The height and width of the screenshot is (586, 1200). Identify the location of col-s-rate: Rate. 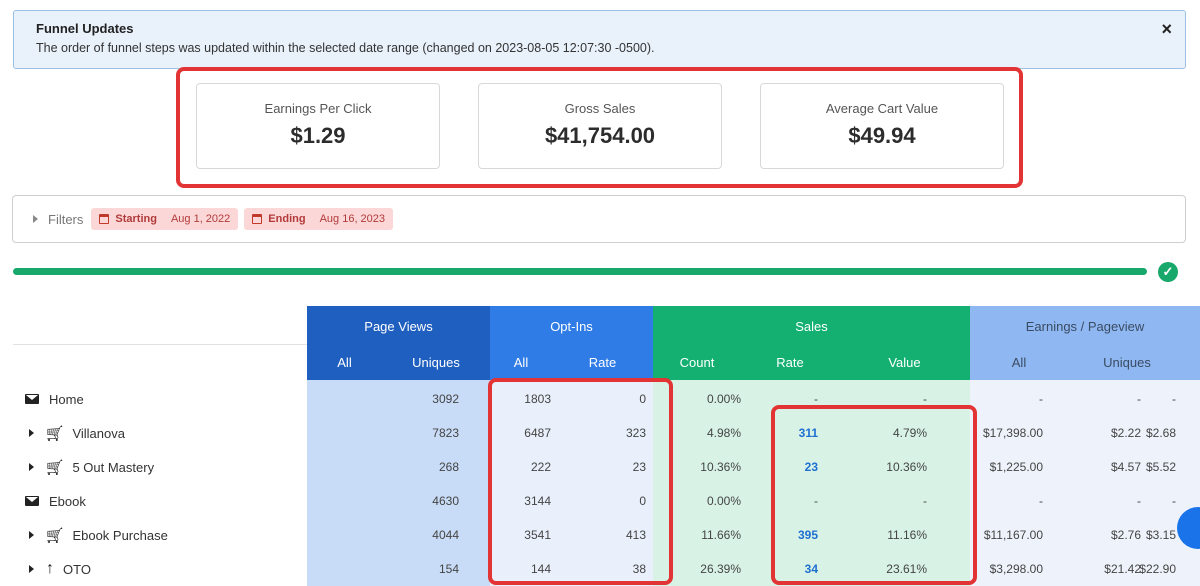
(790, 362).